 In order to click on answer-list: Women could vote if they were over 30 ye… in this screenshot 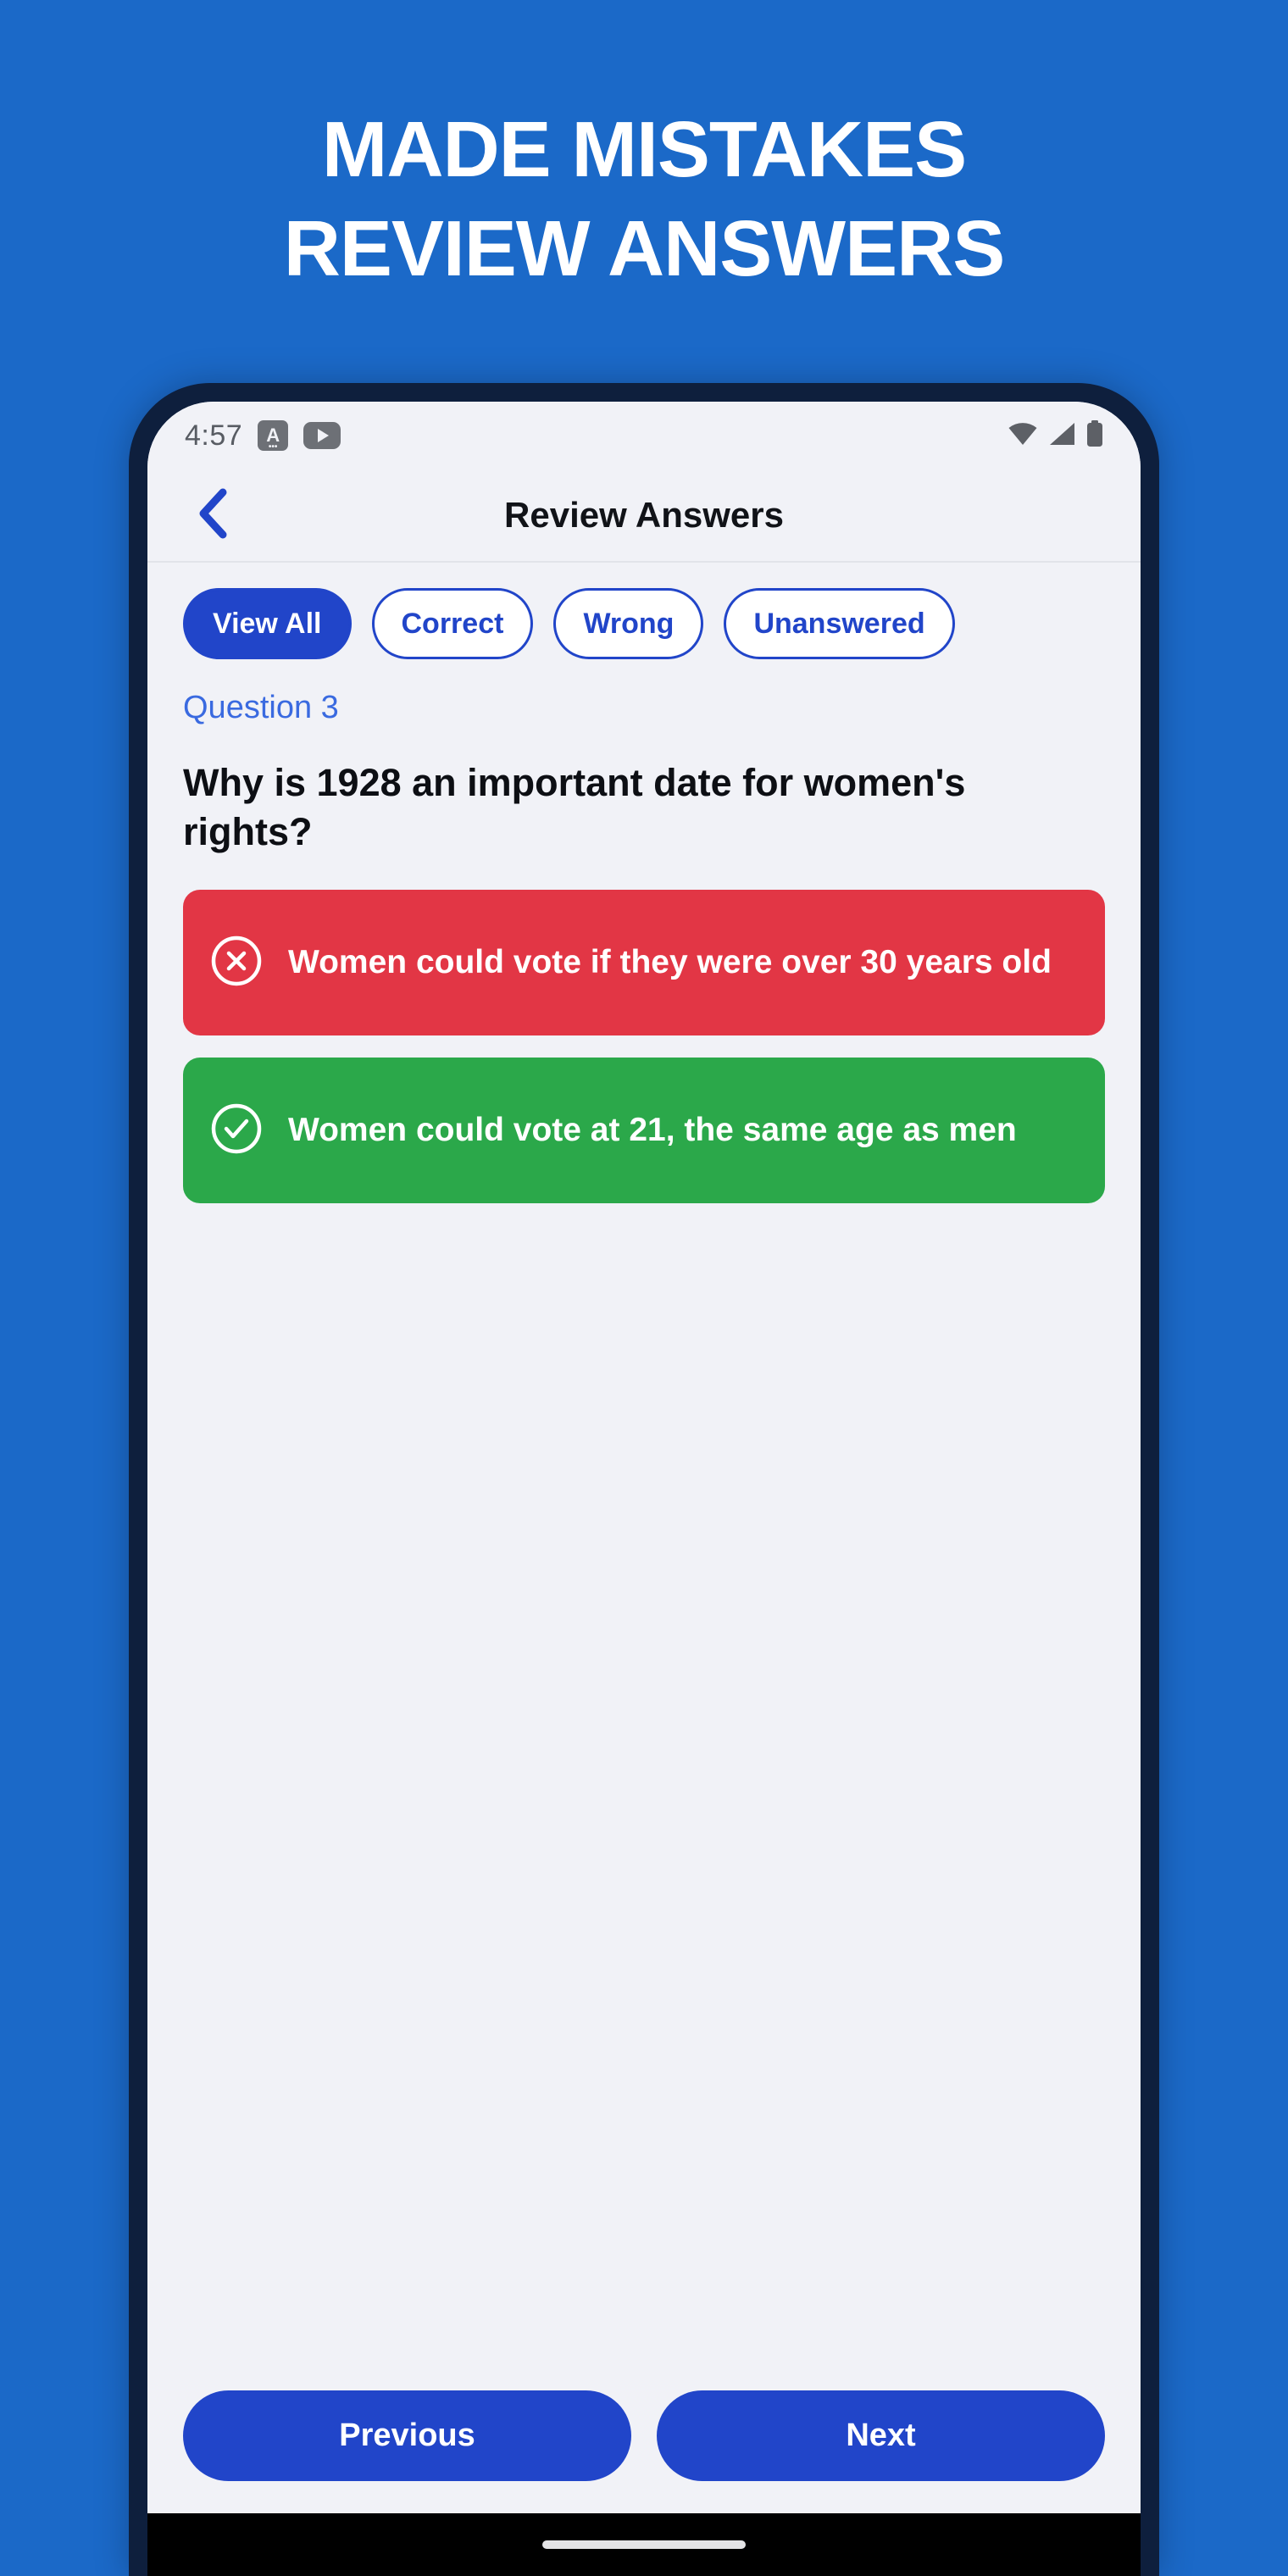, I will do `click(644, 1030)`.